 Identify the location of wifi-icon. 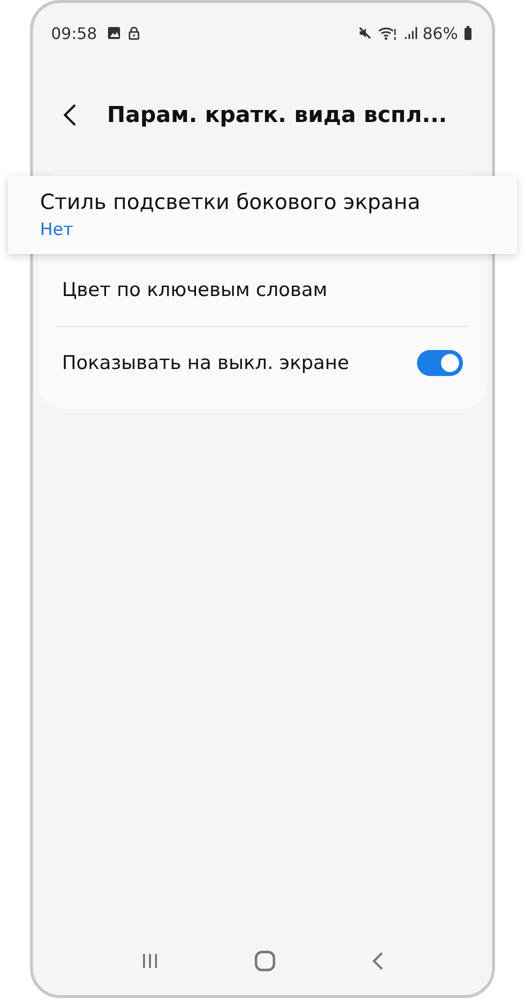
(388, 33).